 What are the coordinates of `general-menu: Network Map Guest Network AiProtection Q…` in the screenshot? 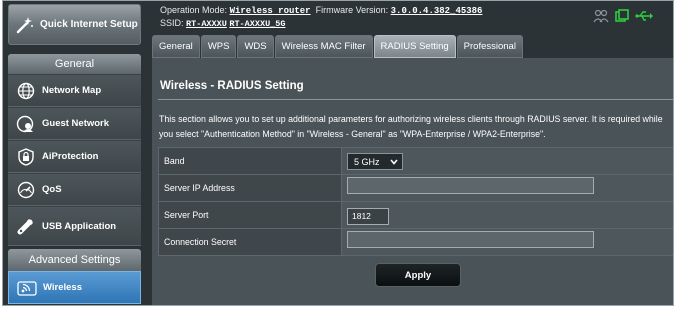 It's located at (74, 160).